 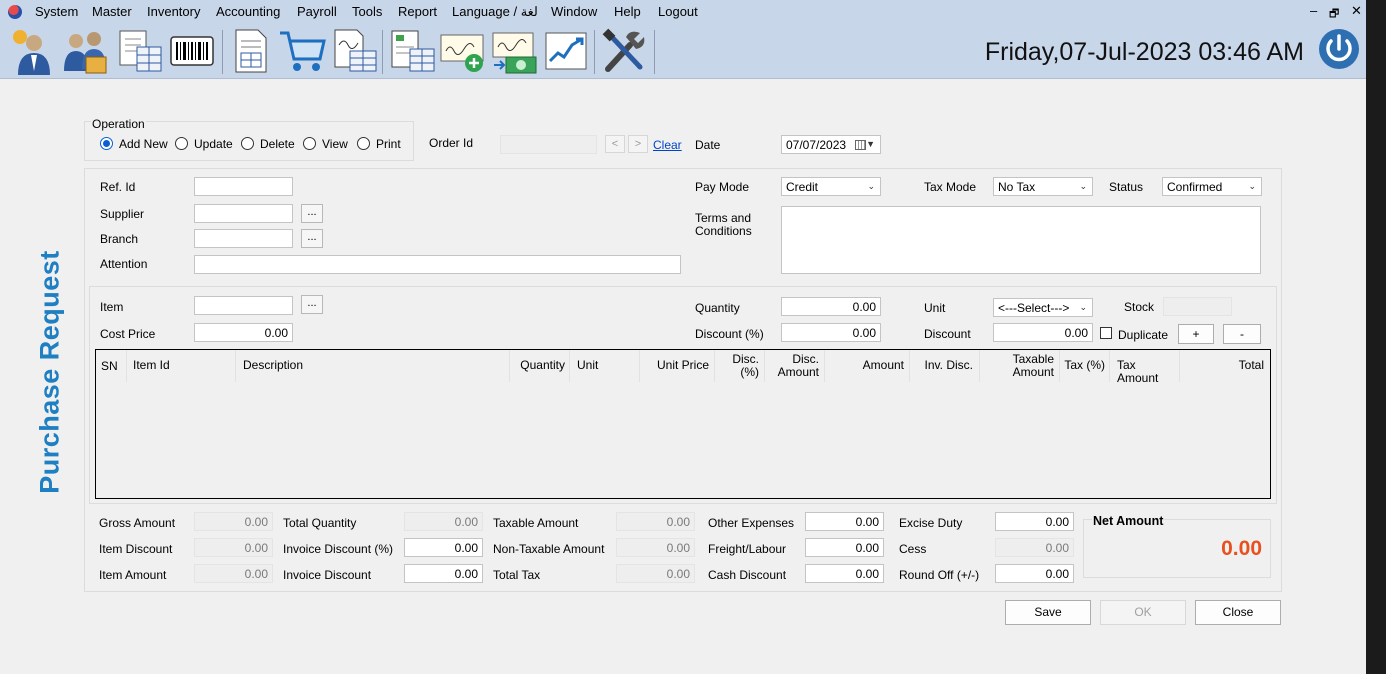 What do you see at coordinates (243, 213) in the screenshot?
I see `supplier-input` at bounding box center [243, 213].